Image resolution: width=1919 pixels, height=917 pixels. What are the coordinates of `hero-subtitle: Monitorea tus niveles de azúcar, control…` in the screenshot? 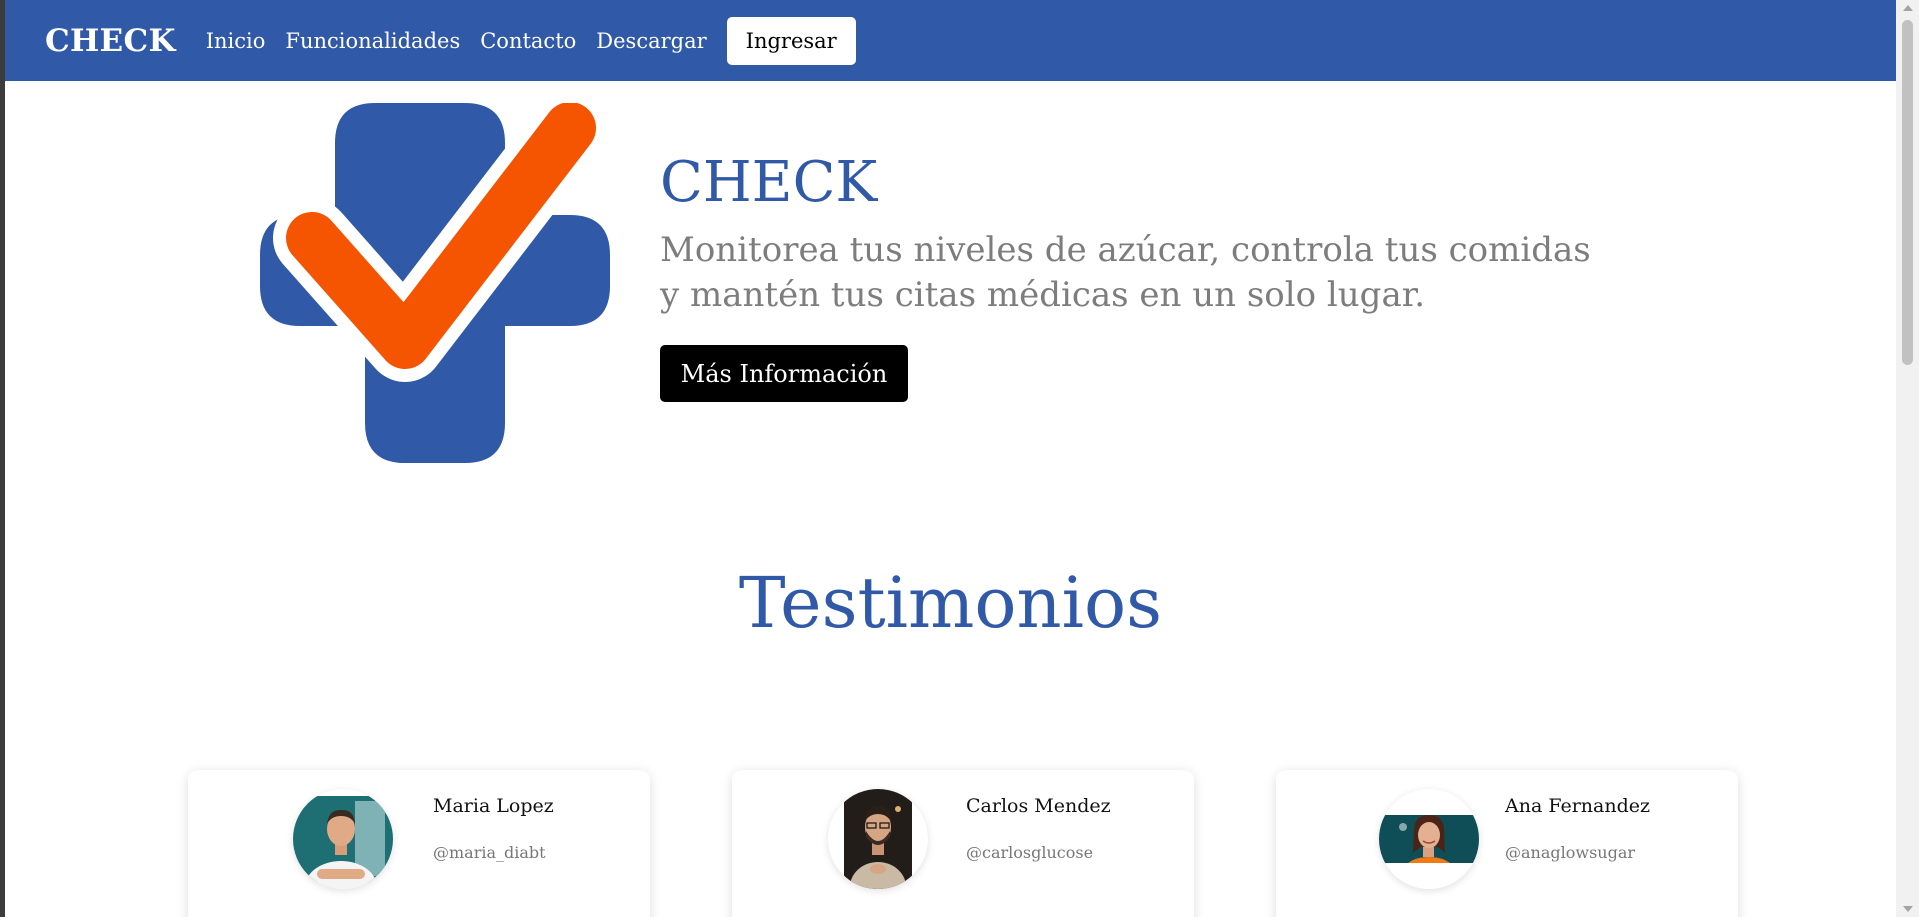 It's located at (1125, 272).